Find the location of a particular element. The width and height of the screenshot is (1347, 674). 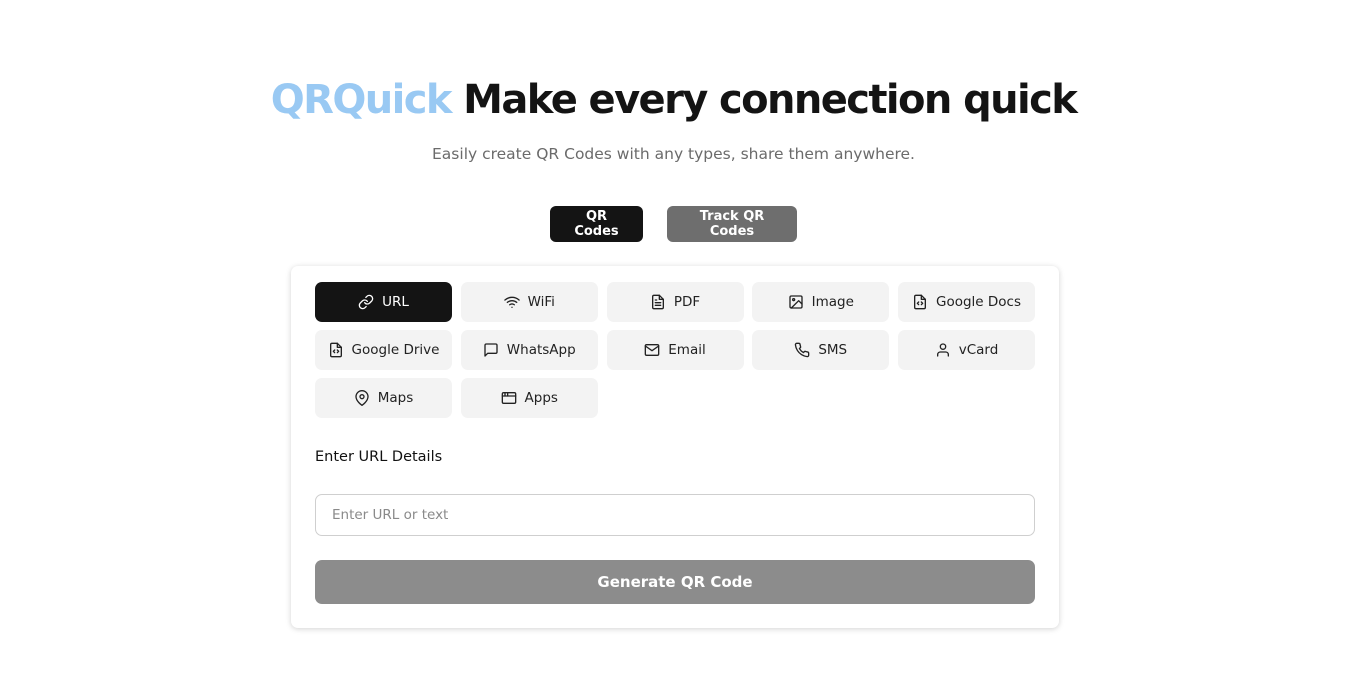

brand-name: QRQuick is located at coordinates (361, 100).